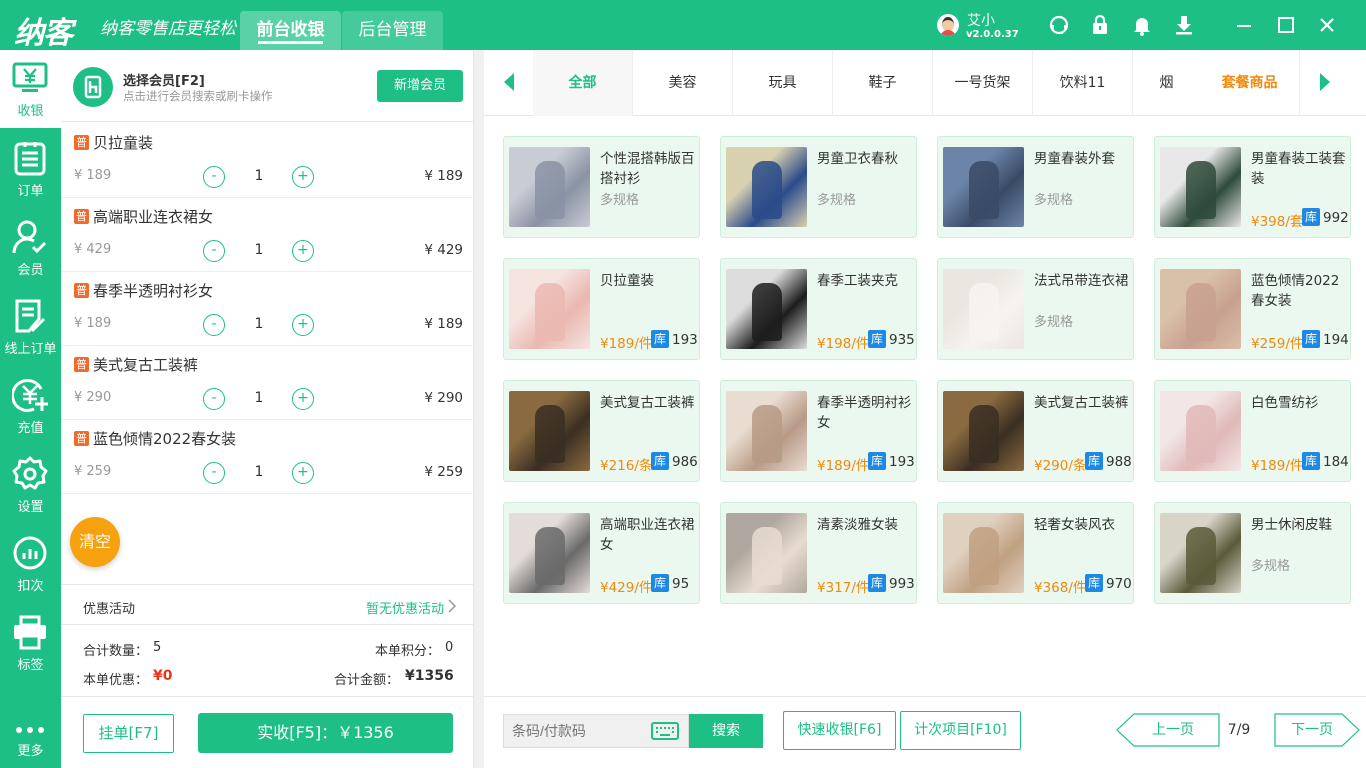 Image resolution: width=1366 pixels, height=768 pixels. I want to click on barcode-input, so click(574, 731).